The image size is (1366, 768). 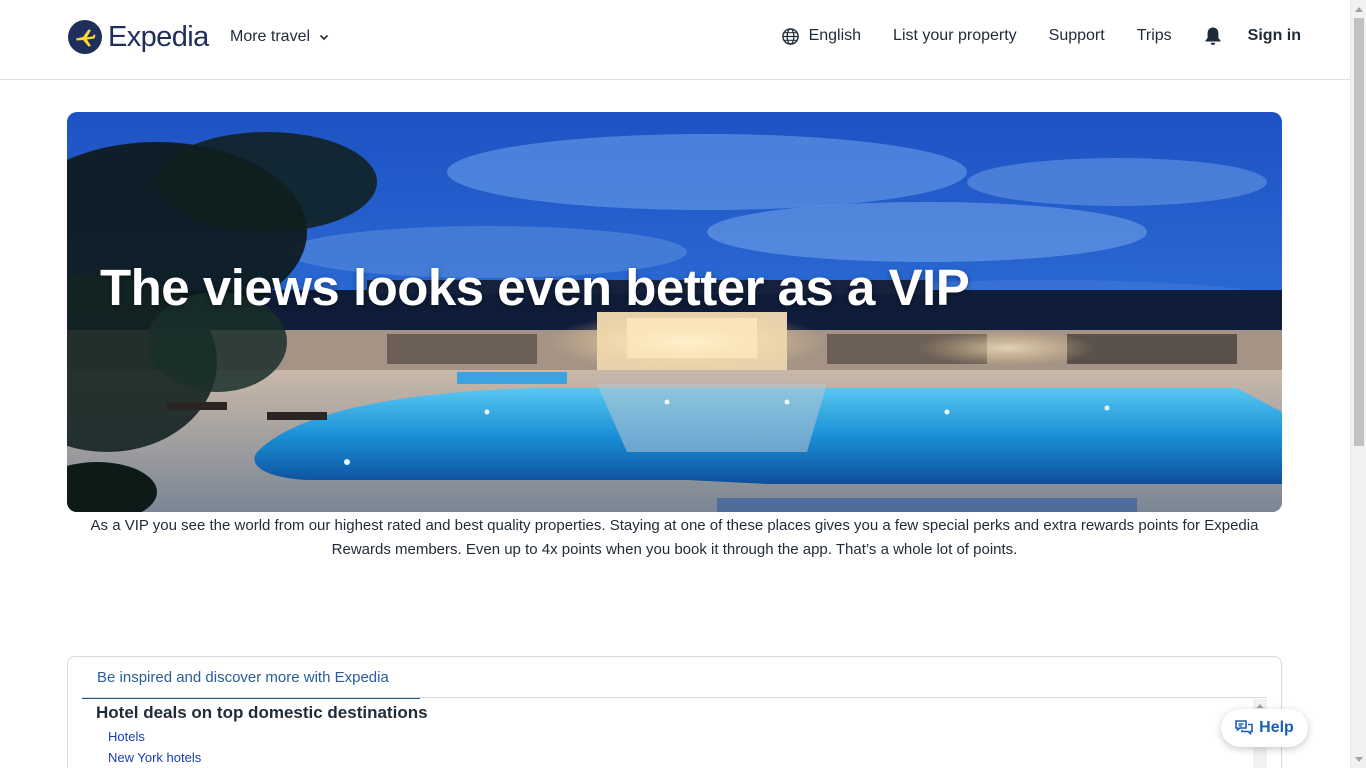 What do you see at coordinates (1077, 36) in the screenshot?
I see `support-link: Support` at bounding box center [1077, 36].